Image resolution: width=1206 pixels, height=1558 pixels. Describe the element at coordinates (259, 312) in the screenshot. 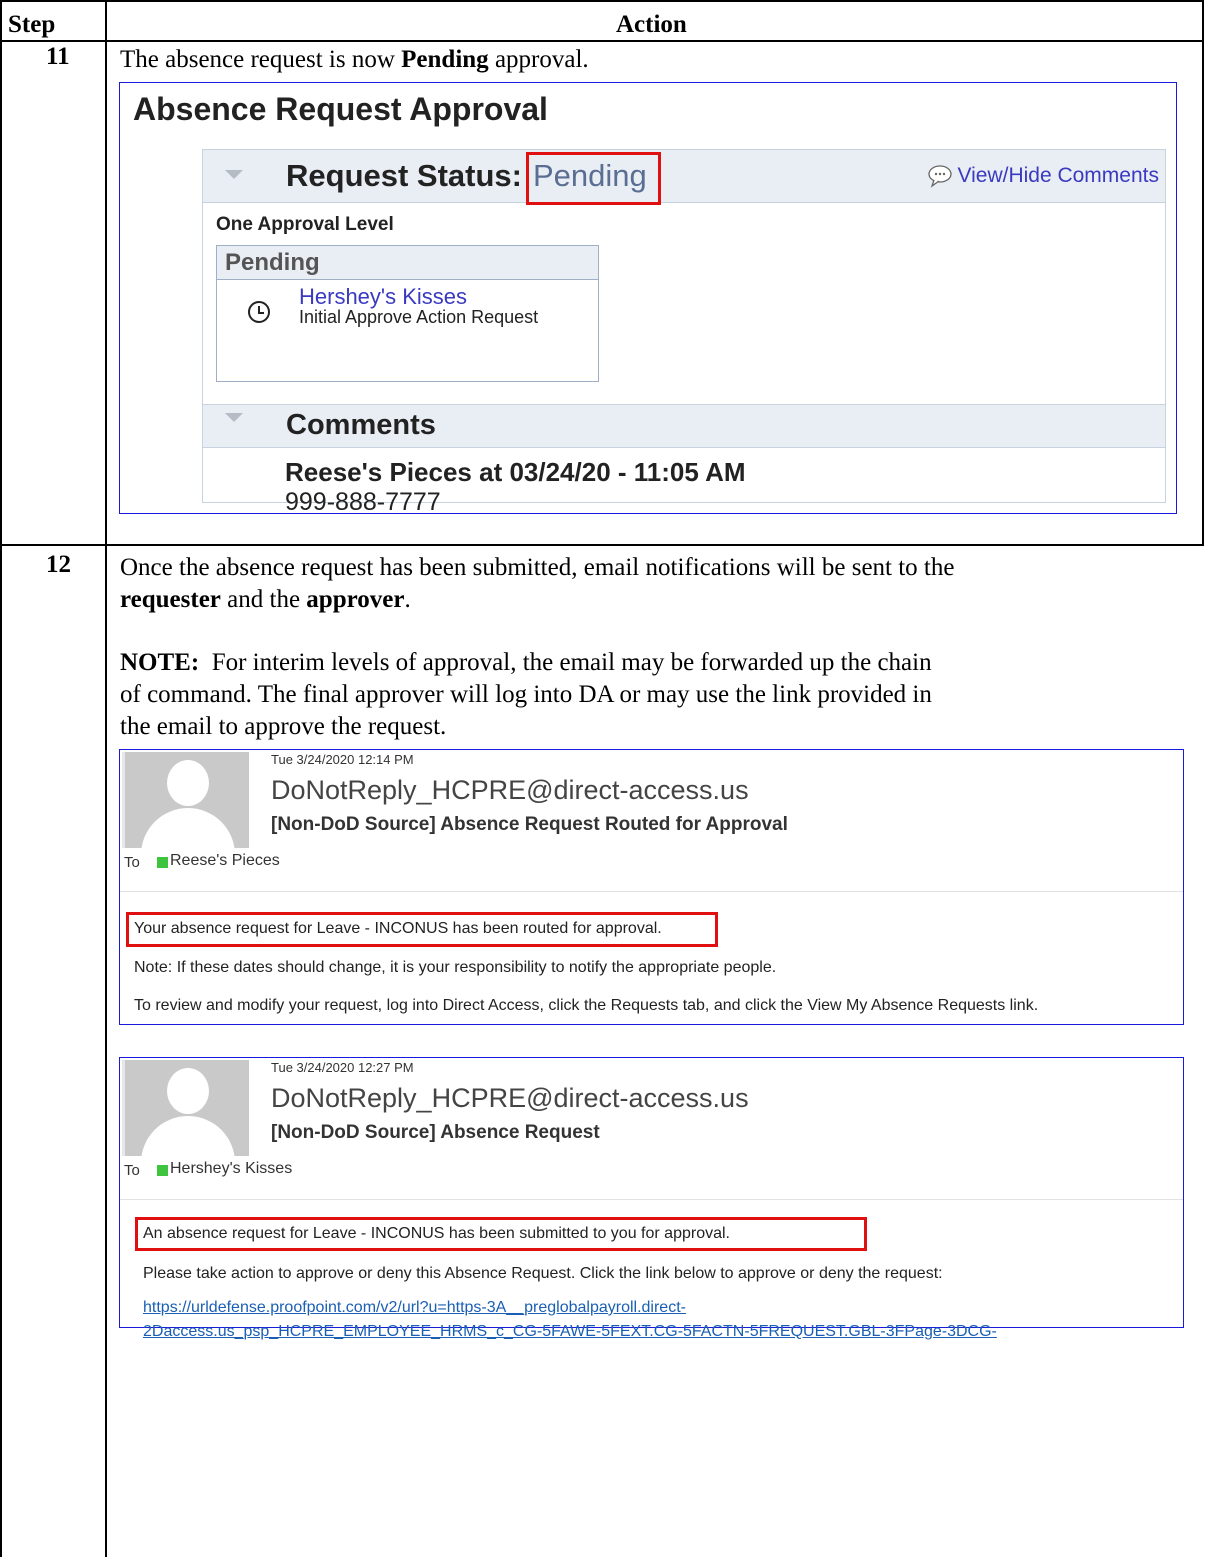

I see `clock-icon` at that location.